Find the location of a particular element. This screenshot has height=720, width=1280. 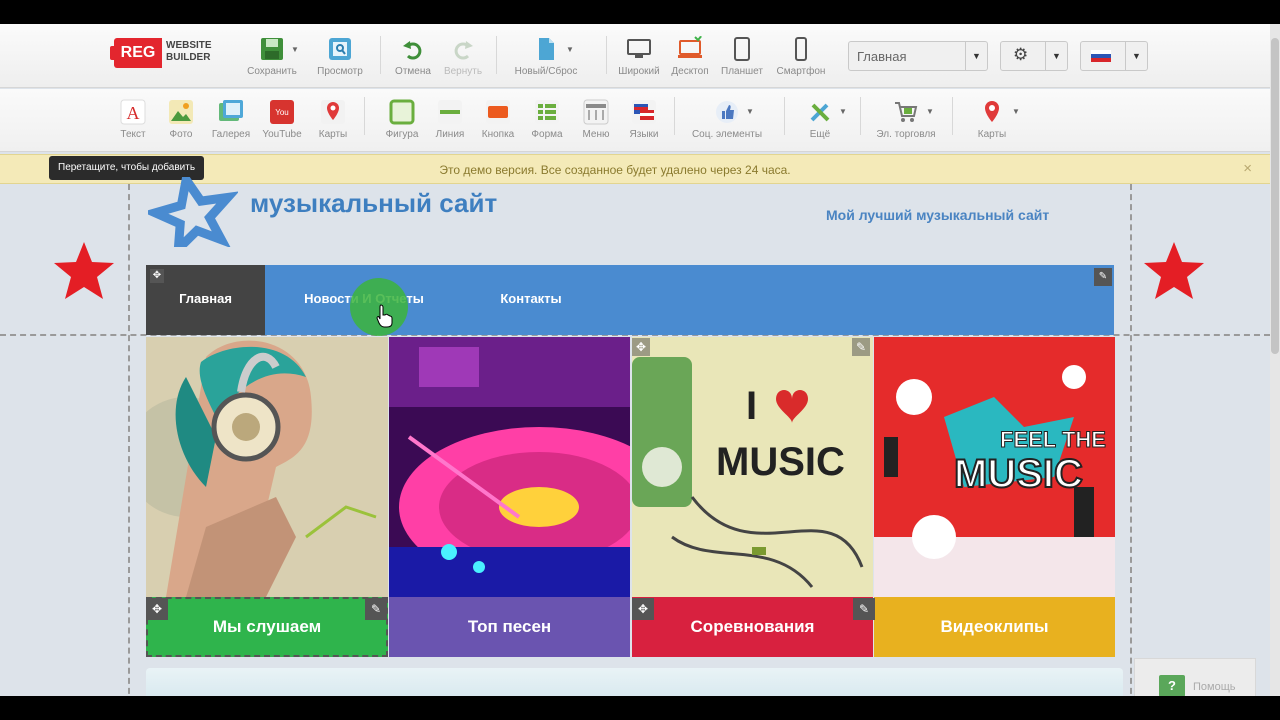

save-dropdown-icon: ▼ is located at coordinates (295, 49).